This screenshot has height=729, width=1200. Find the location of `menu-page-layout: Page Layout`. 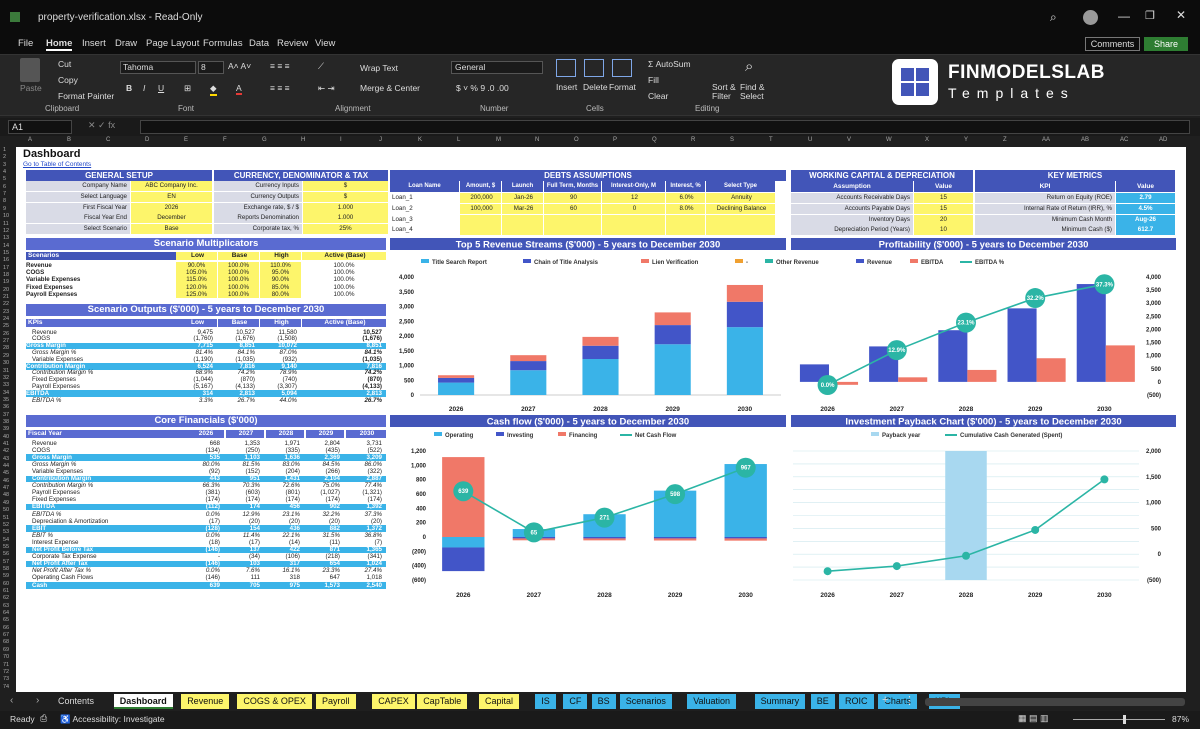

menu-page-layout: Page Layout is located at coordinates (172, 43).